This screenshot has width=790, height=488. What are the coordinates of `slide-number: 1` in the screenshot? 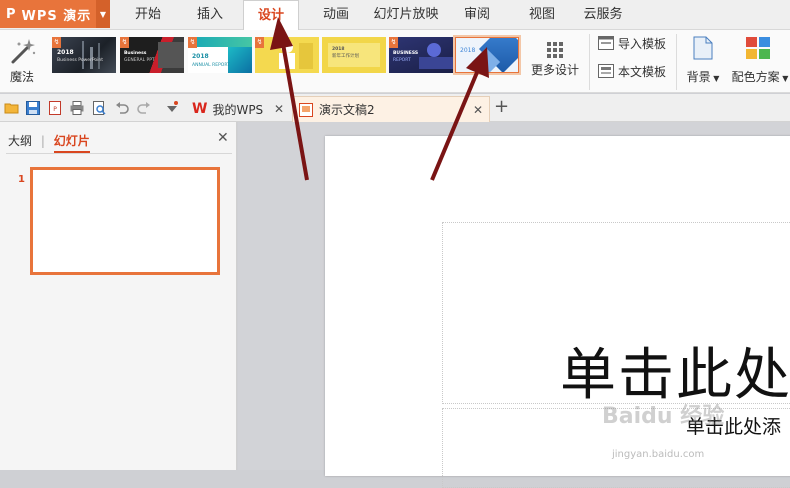 It's located at (21, 179).